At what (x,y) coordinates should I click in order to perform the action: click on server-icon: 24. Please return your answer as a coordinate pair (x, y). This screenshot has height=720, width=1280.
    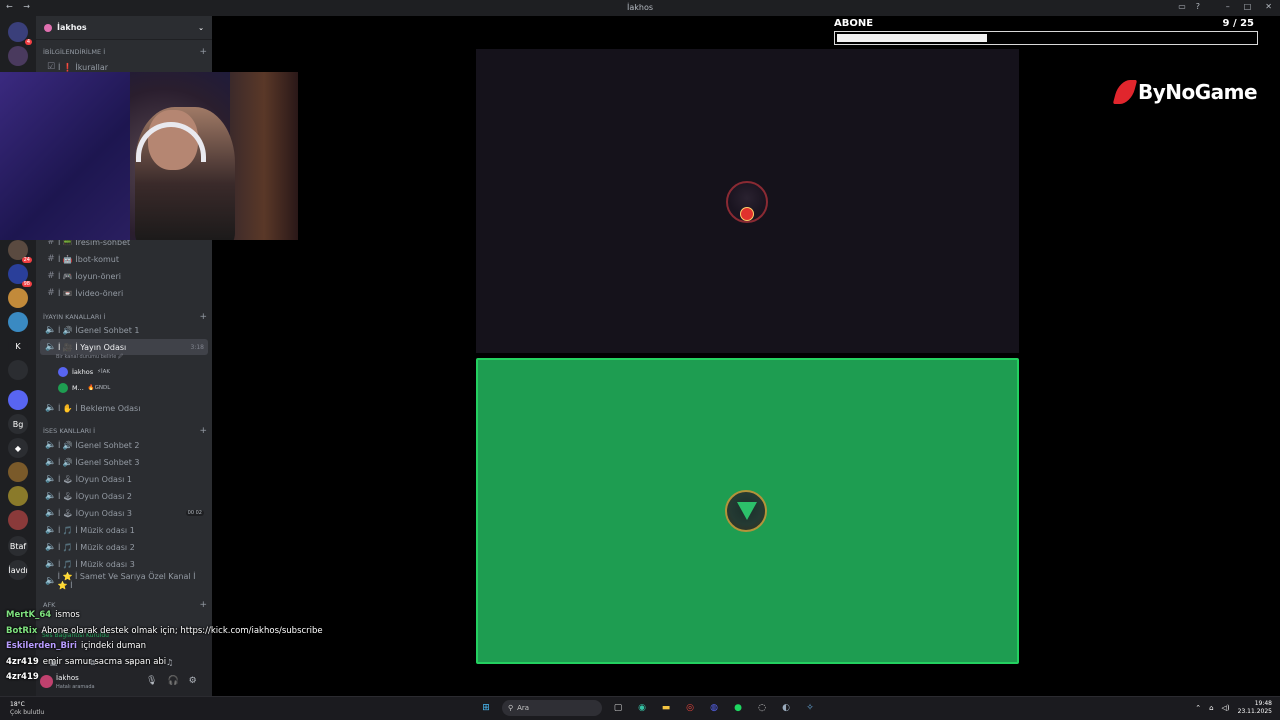
    Looking at the image, I should click on (20, 251).